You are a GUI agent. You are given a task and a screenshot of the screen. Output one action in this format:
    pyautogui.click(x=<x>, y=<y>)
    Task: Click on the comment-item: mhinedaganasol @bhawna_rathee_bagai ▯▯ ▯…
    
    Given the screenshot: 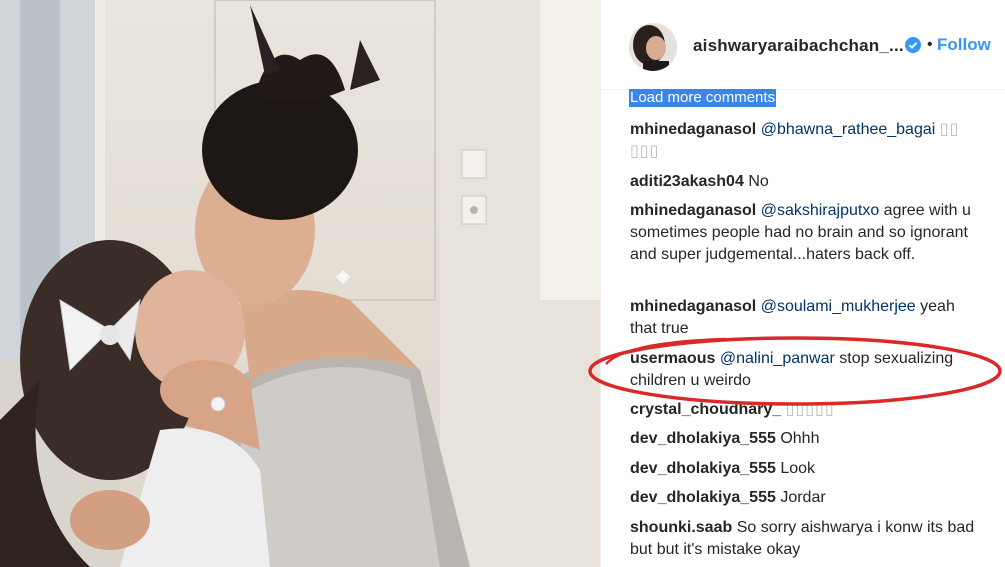 What is the action you would take?
    pyautogui.click(x=802, y=141)
    